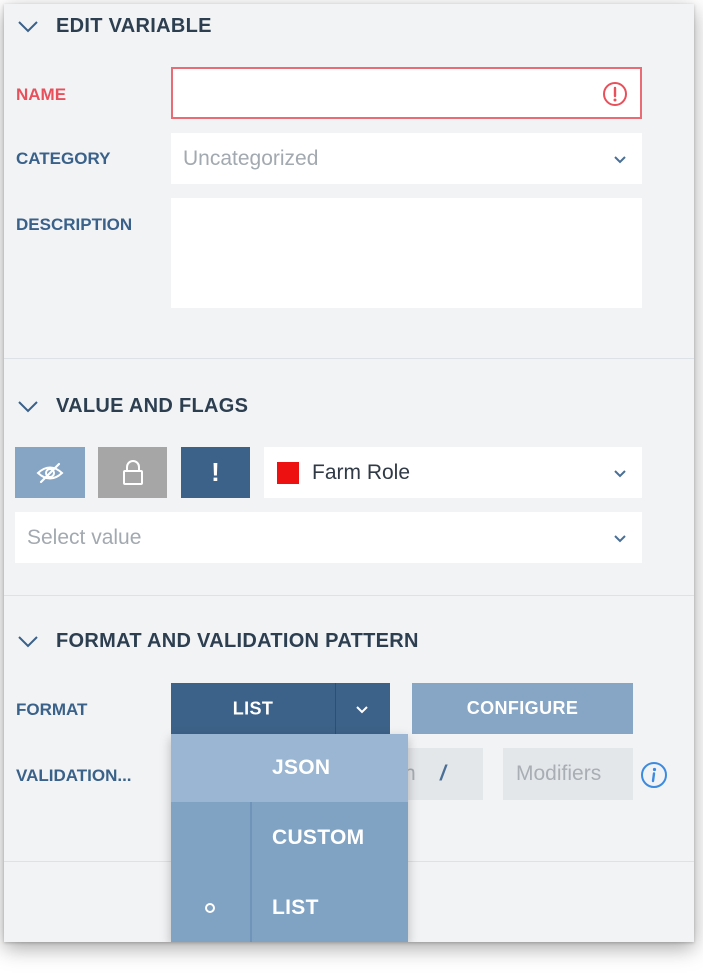  Describe the element at coordinates (134, 25) in the screenshot. I see `section-title-edit-variable: EDIT VARIABLE` at that location.